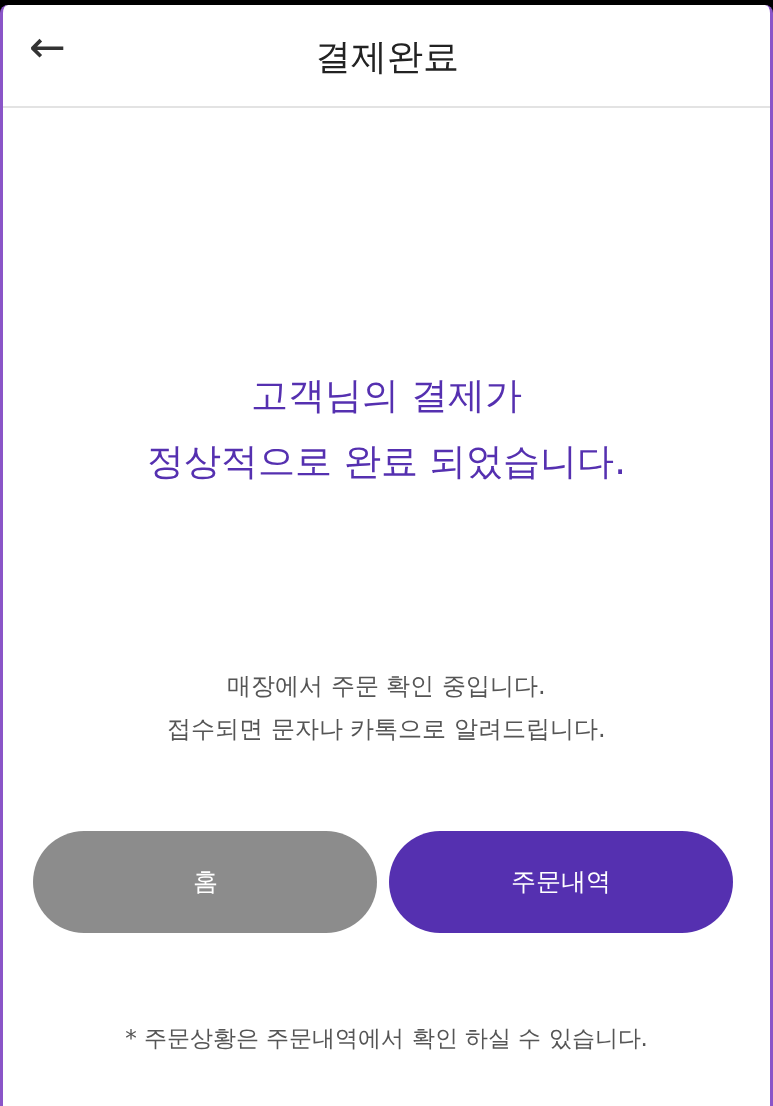 This screenshot has width=773, height=1106. I want to click on page-title: 결제완료, so click(386, 57).